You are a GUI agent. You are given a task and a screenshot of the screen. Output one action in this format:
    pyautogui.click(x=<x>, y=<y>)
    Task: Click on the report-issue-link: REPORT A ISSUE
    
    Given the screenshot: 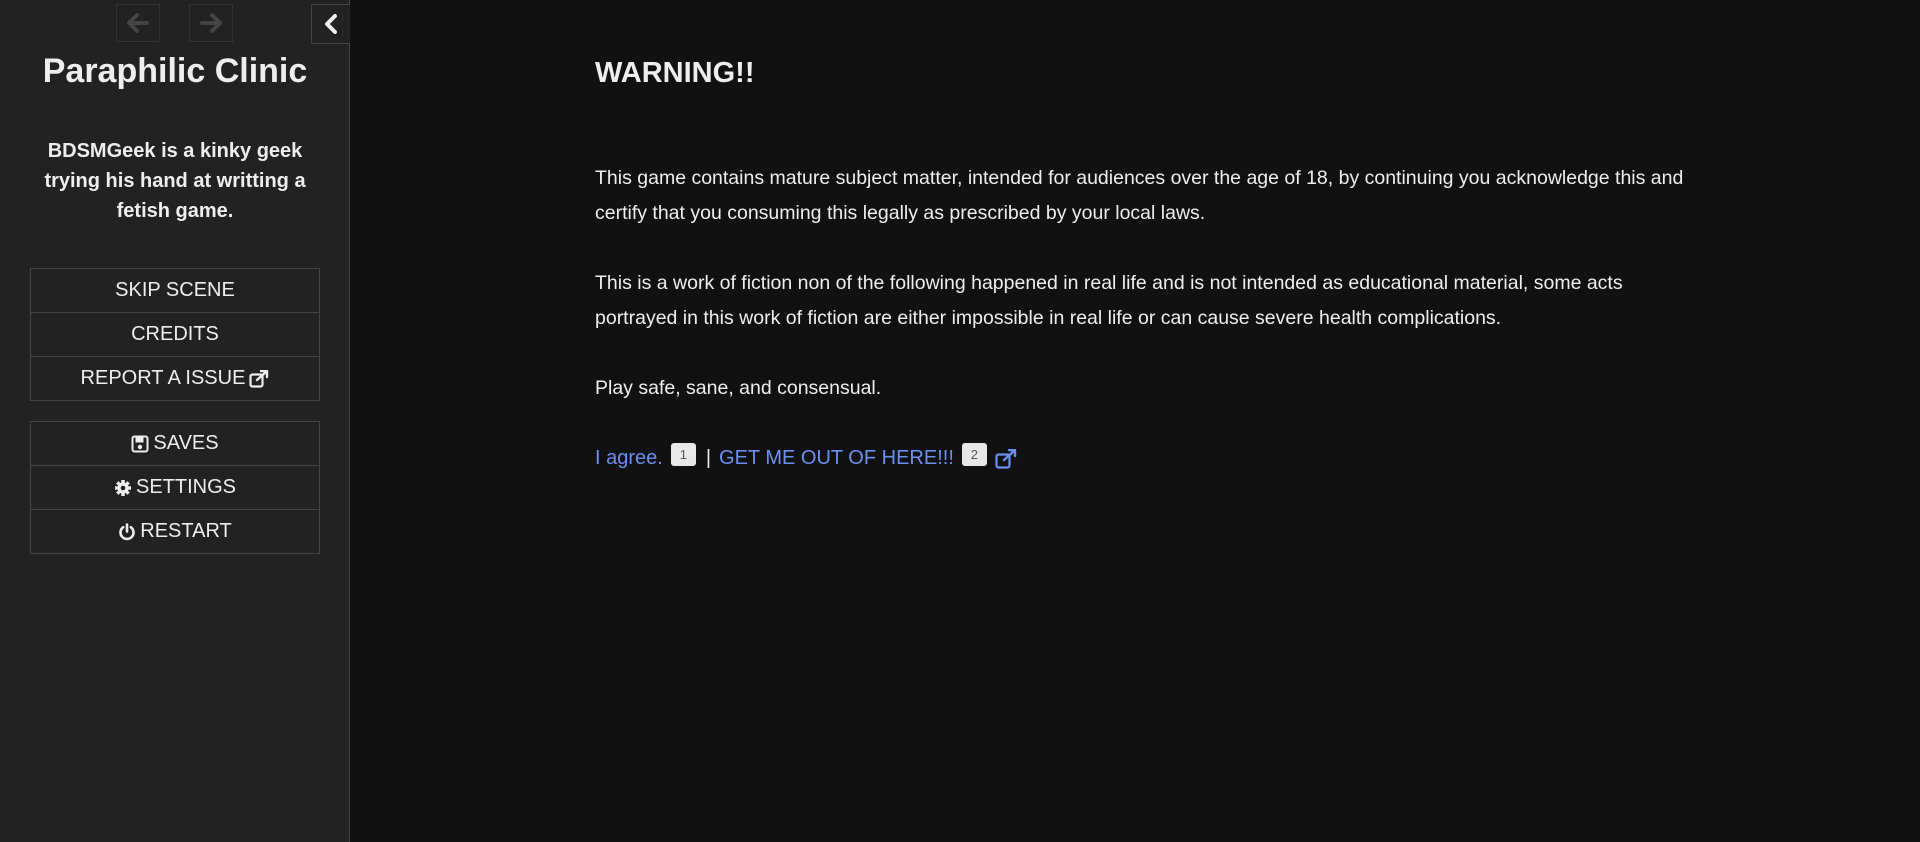 What is the action you would take?
    pyautogui.click(x=175, y=378)
    